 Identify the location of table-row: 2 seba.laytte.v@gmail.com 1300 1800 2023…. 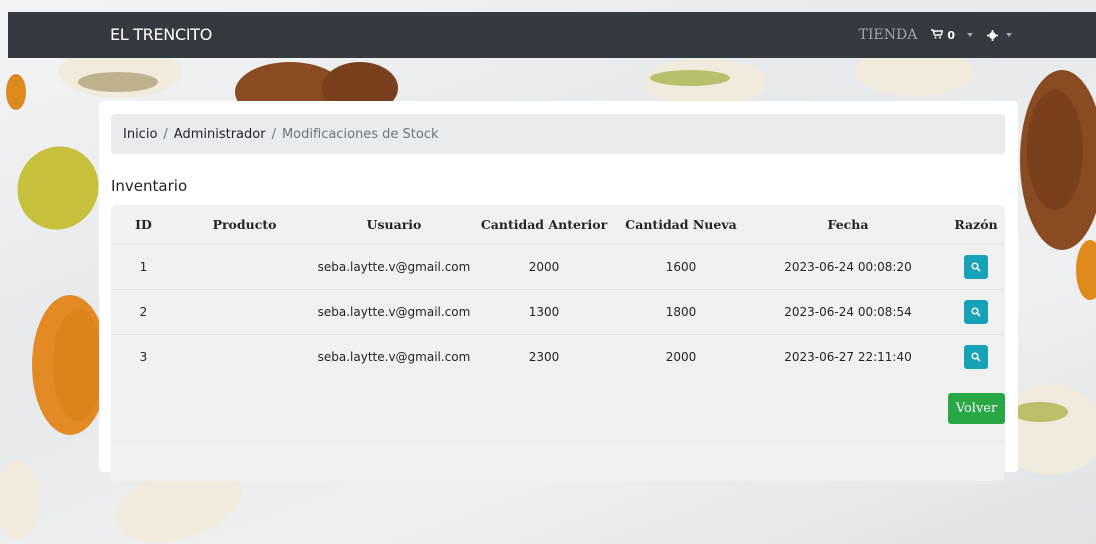
(558, 312).